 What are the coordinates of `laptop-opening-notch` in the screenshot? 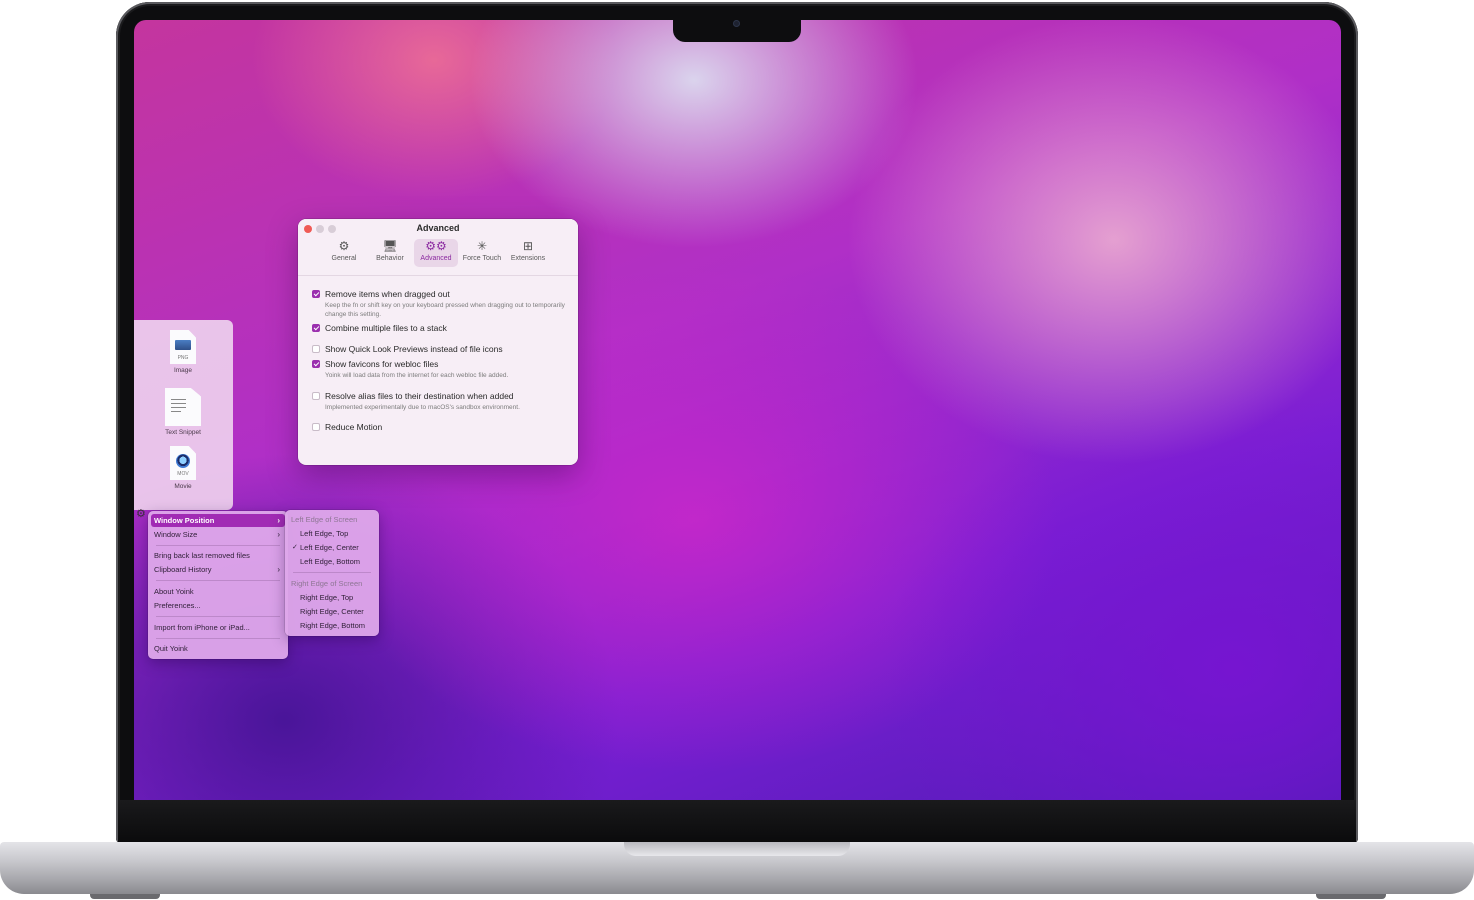 It's located at (737, 849).